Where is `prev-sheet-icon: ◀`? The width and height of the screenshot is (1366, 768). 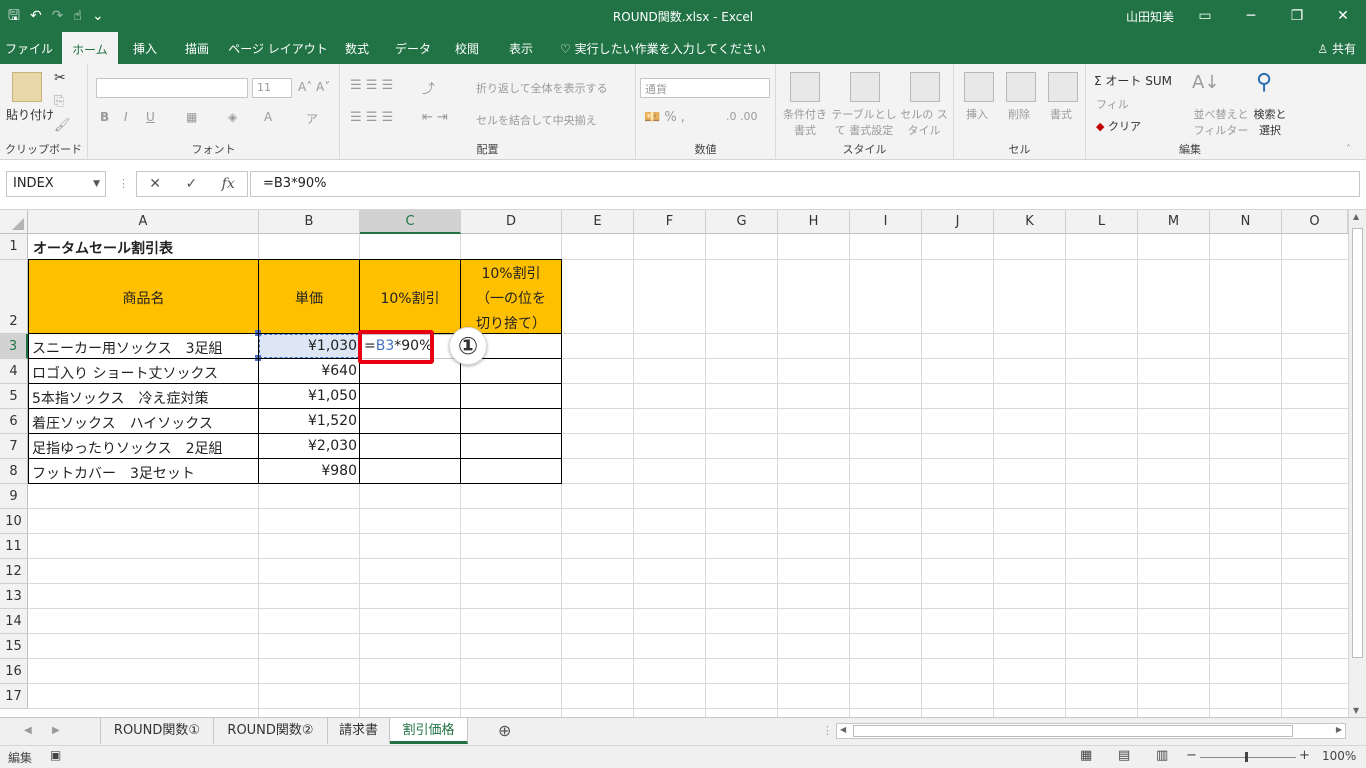 prev-sheet-icon: ◀ is located at coordinates (28, 730).